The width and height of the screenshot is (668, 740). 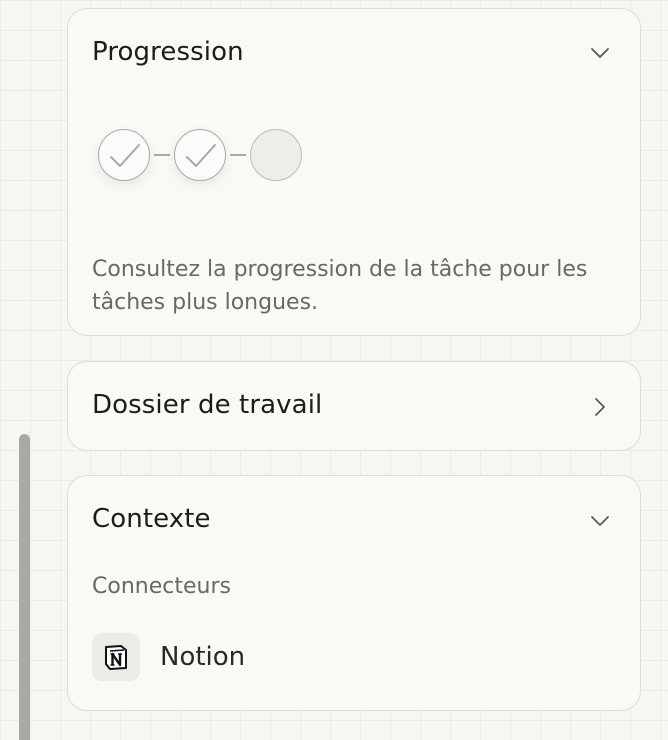 I want to click on work-folder-title: Dossier de travail, so click(x=207, y=405).